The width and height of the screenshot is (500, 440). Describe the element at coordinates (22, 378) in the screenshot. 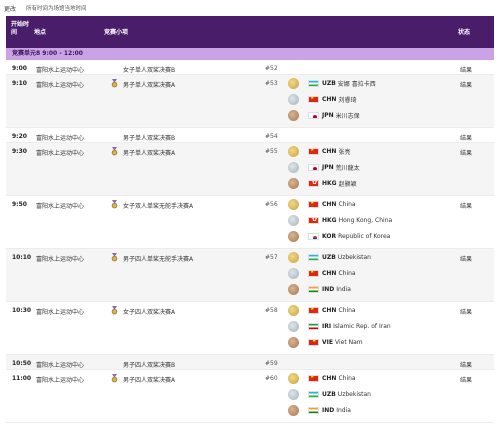

I see `start-time: 11:00` at that location.